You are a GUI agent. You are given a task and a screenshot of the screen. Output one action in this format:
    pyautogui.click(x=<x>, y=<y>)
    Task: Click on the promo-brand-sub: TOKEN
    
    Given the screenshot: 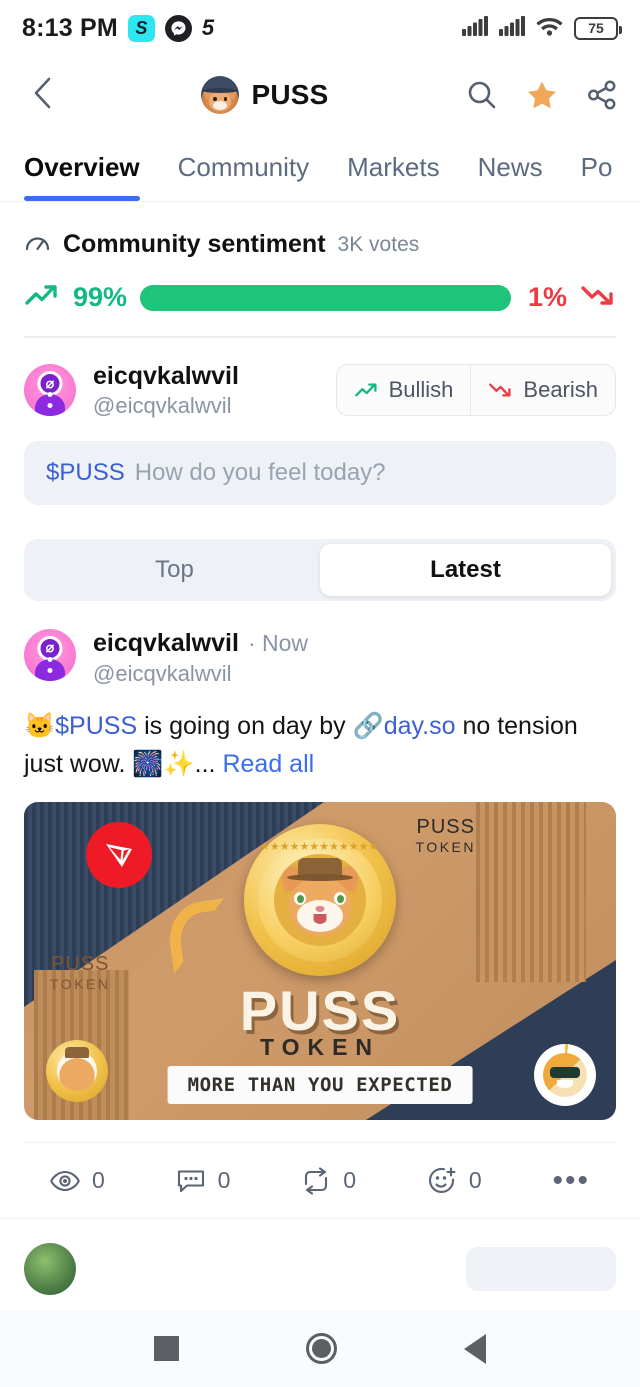 What is the action you would take?
    pyautogui.click(x=320, y=1047)
    